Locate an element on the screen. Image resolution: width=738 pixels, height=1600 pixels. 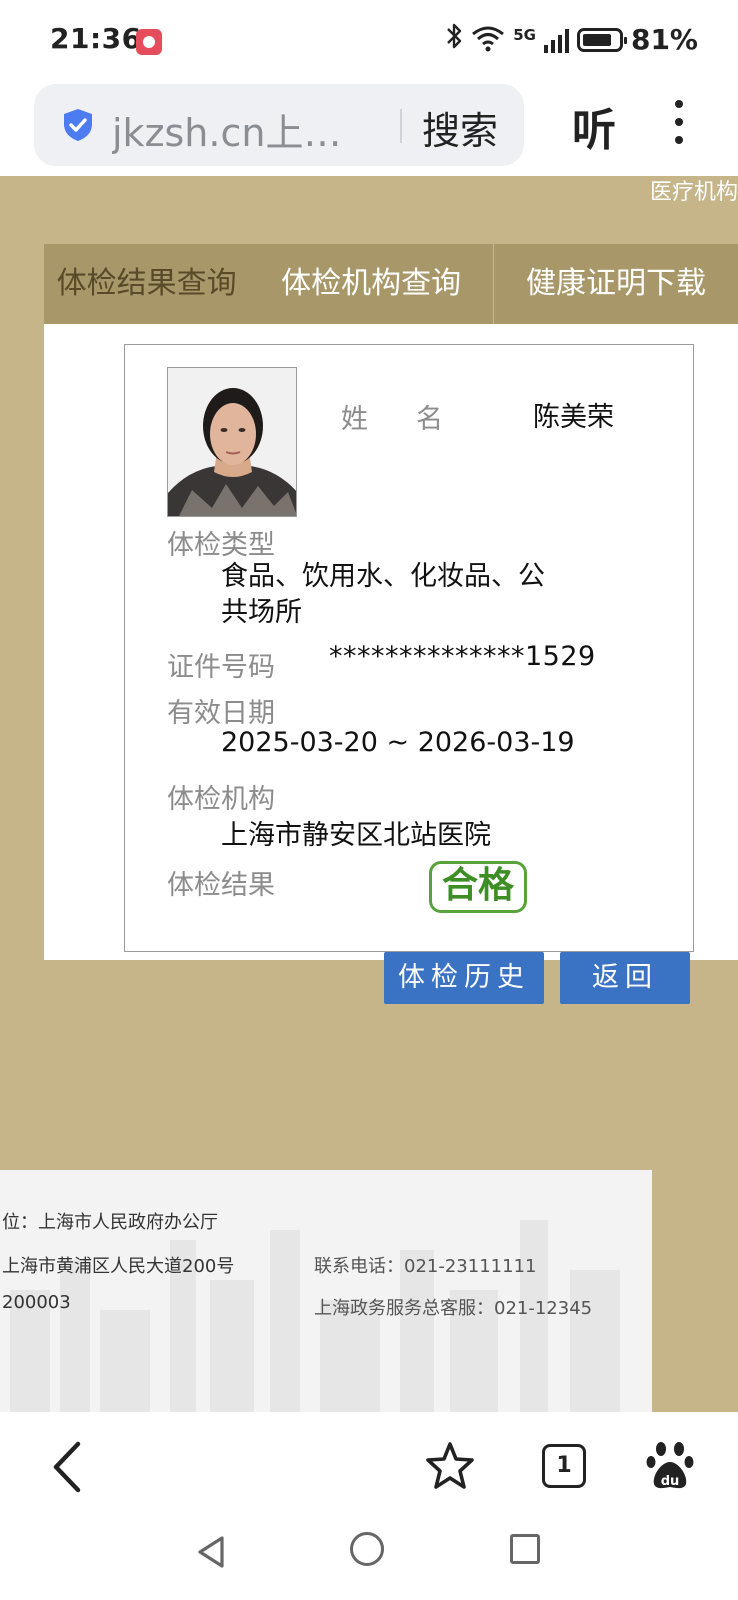
status-time: 21:36 is located at coordinates (96, 38).